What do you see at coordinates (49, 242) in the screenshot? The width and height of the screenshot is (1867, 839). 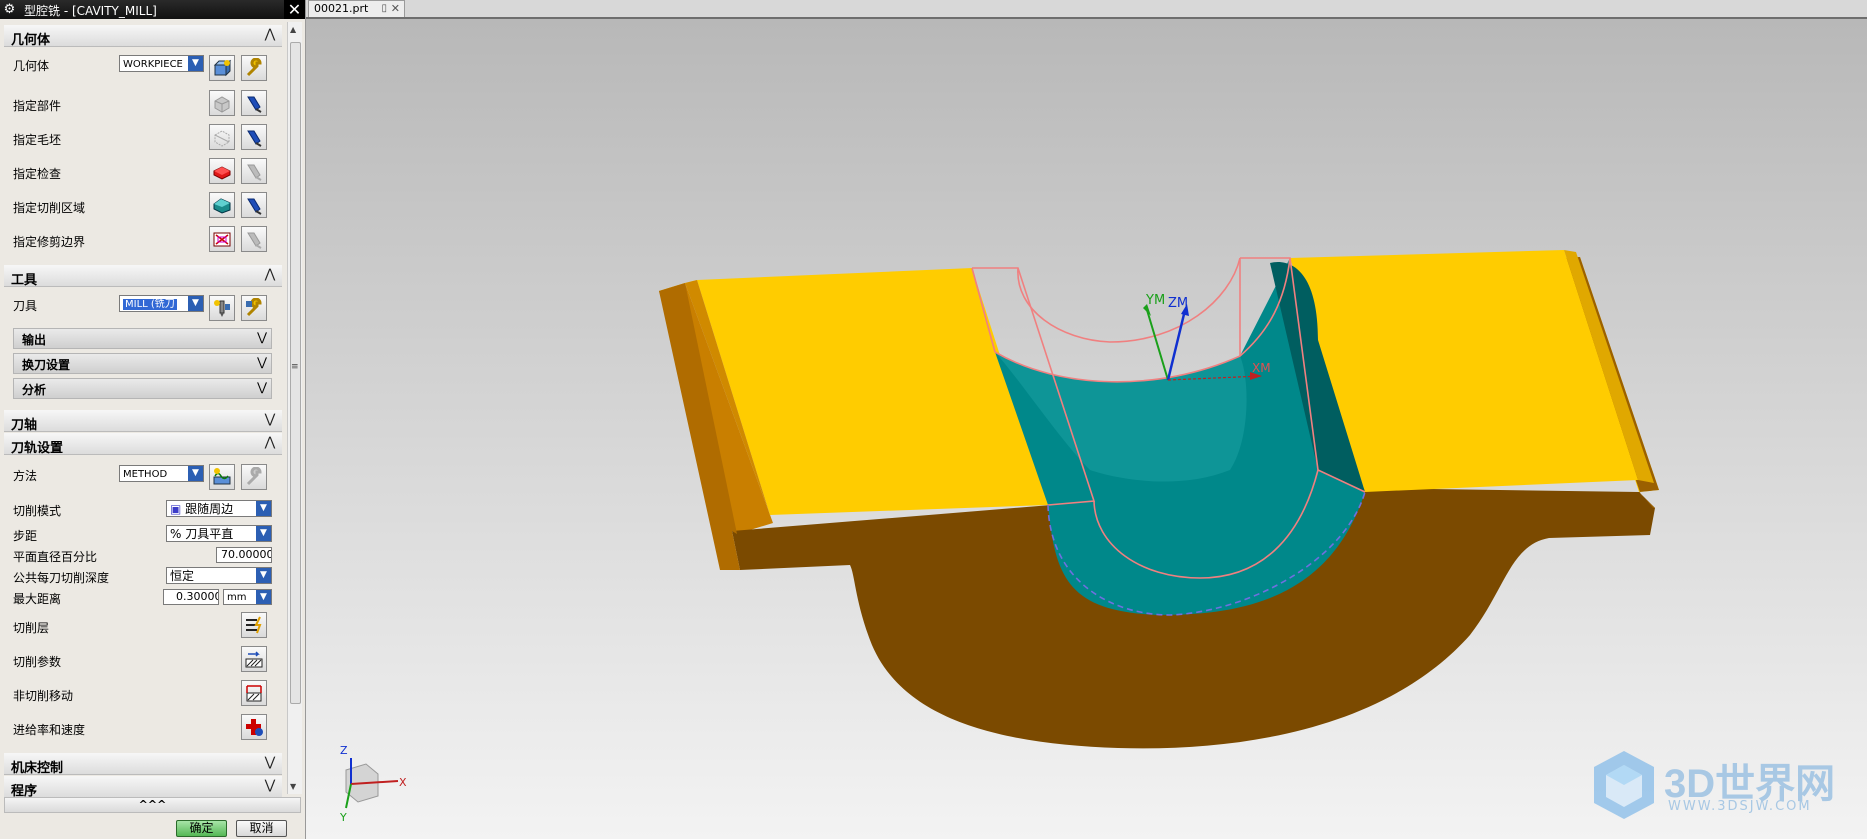 I see `specify-trim-label: 指定修剪边界` at bounding box center [49, 242].